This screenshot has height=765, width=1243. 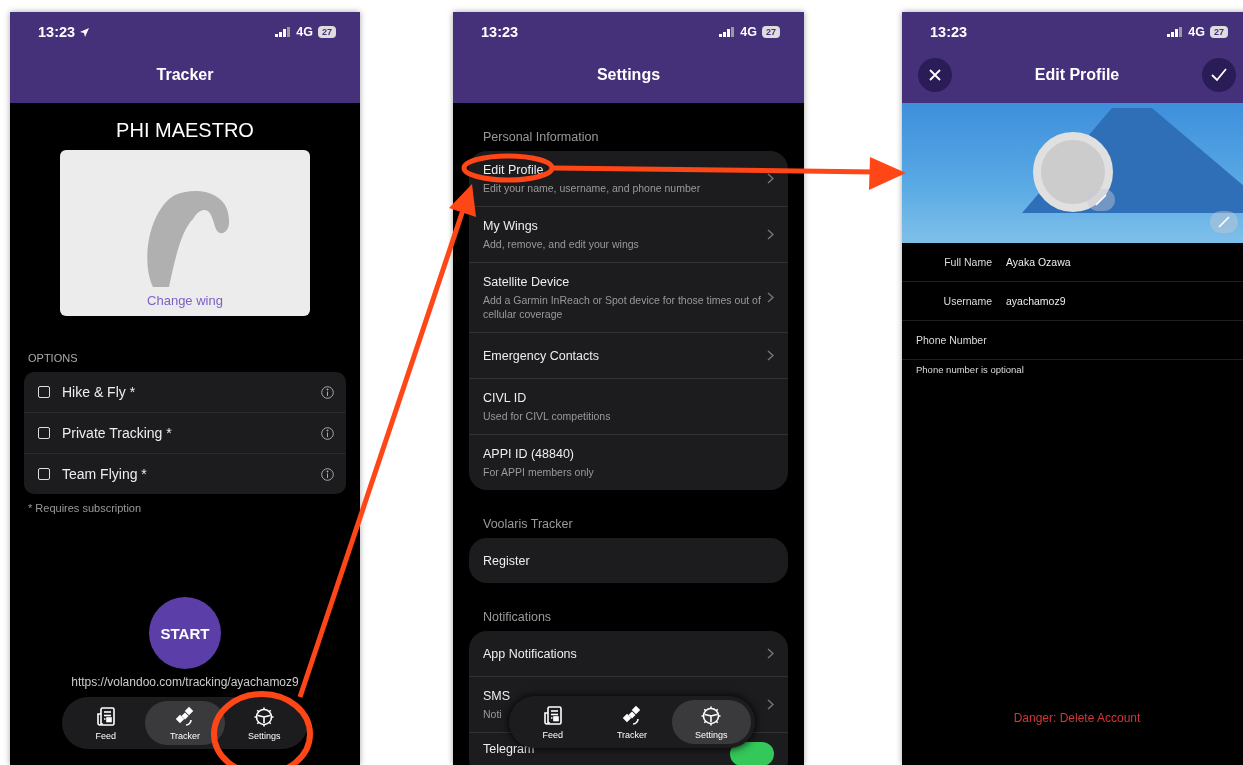 What do you see at coordinates (752, 753) in the screenshot?
I see `toggle-switch` at bounding box center [752, 753].